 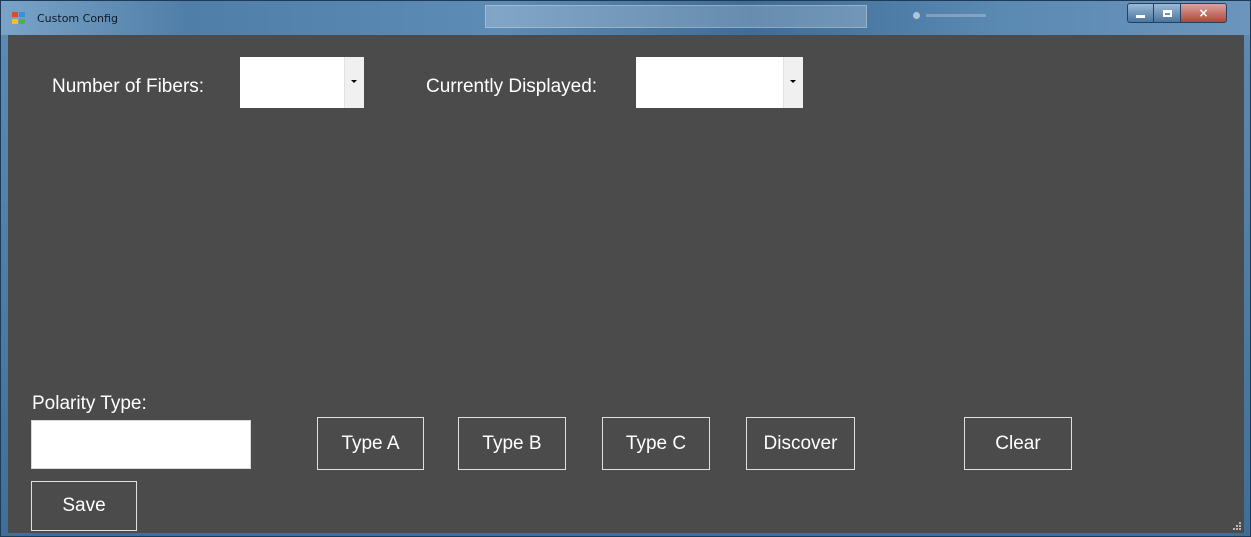 I want to click on close-icon: ×, so click(x=1203, y=13).